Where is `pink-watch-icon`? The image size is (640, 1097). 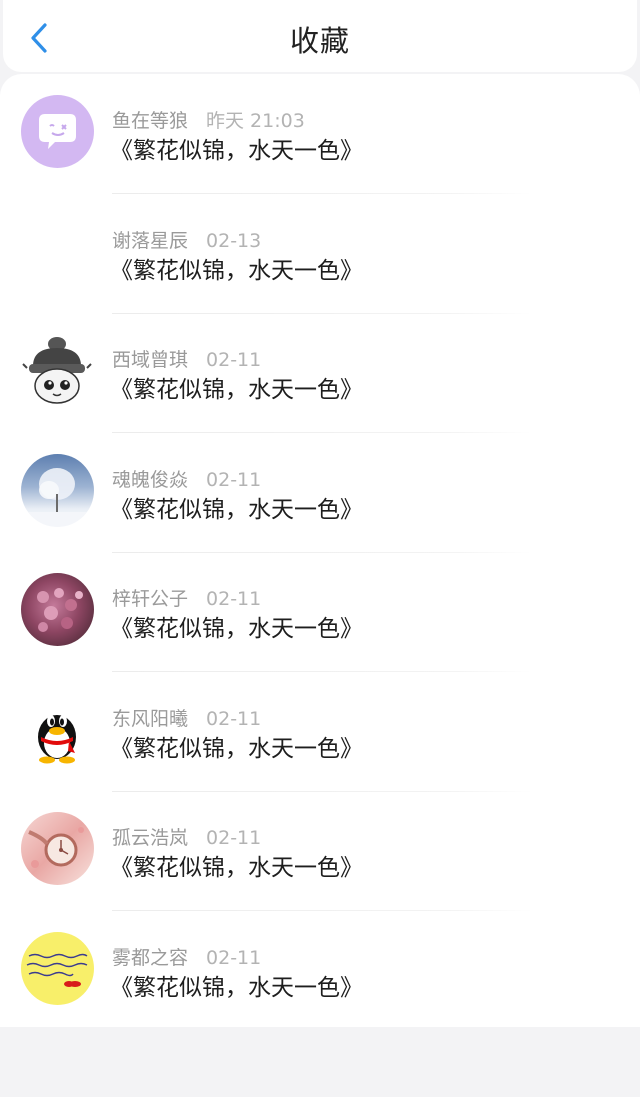
pink-watch-icon is located at coordinates (56, 847).